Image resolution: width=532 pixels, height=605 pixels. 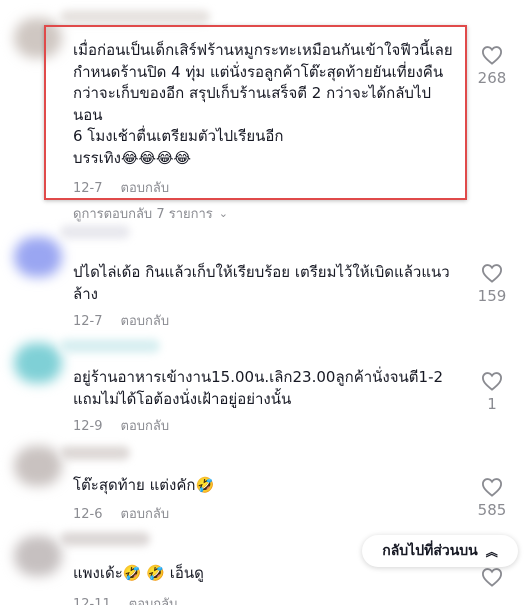 I want to click on chevron-down-icon: ⌄, so click(x=223, y=213).